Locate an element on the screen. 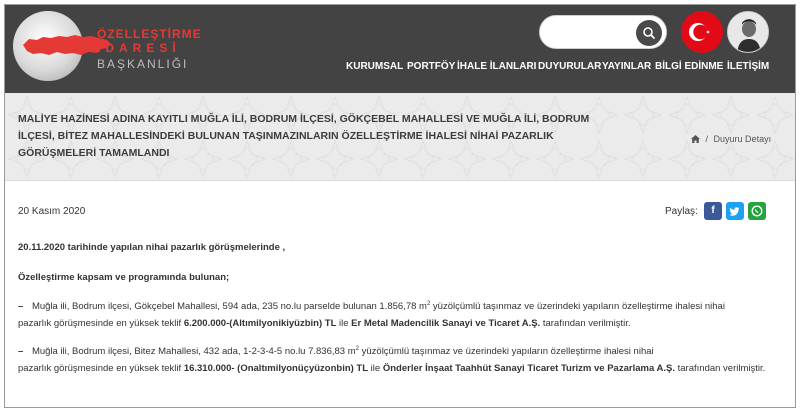 This screenshot has height=412, width=800. item1-suffix: tarafından verilmiştir. is located at coordinates (585, 323).